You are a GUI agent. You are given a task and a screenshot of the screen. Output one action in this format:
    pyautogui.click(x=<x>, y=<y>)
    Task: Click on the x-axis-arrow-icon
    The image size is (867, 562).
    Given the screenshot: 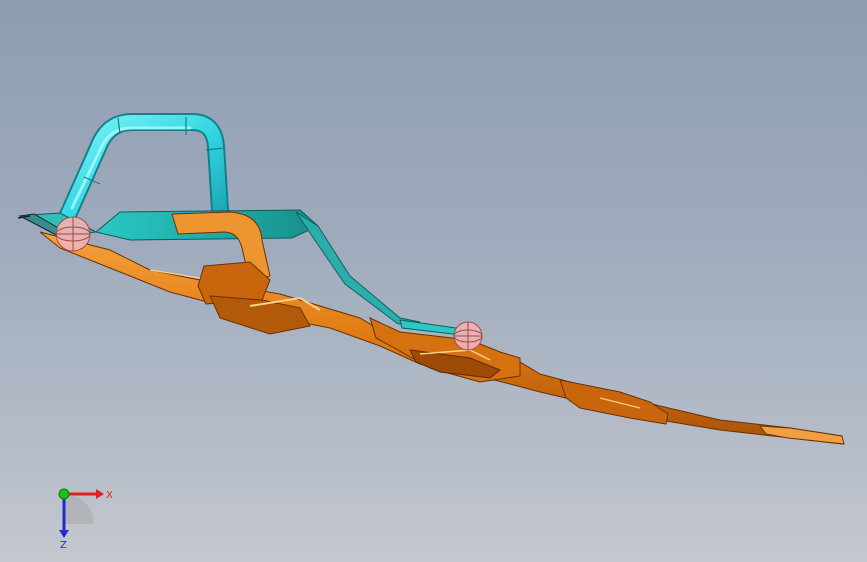 What is the action you would take?
    pyautogui.click(x=100, y=494)
    